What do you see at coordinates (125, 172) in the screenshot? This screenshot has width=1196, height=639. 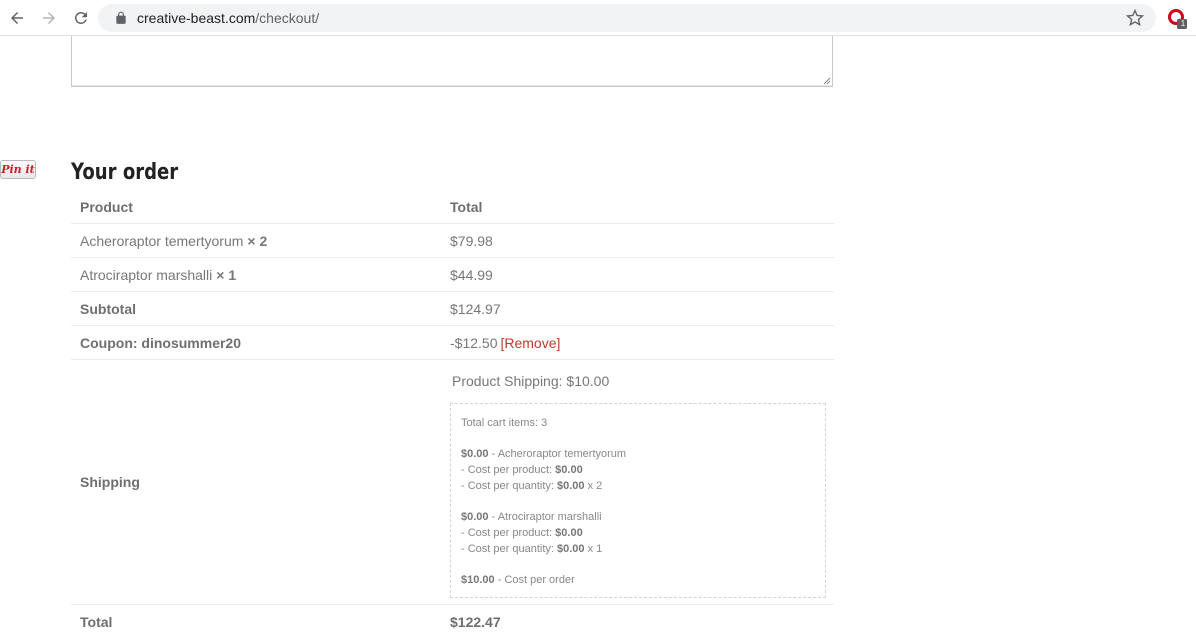 I see `your-order-heading: Your order` at bounding box center [125, 172].